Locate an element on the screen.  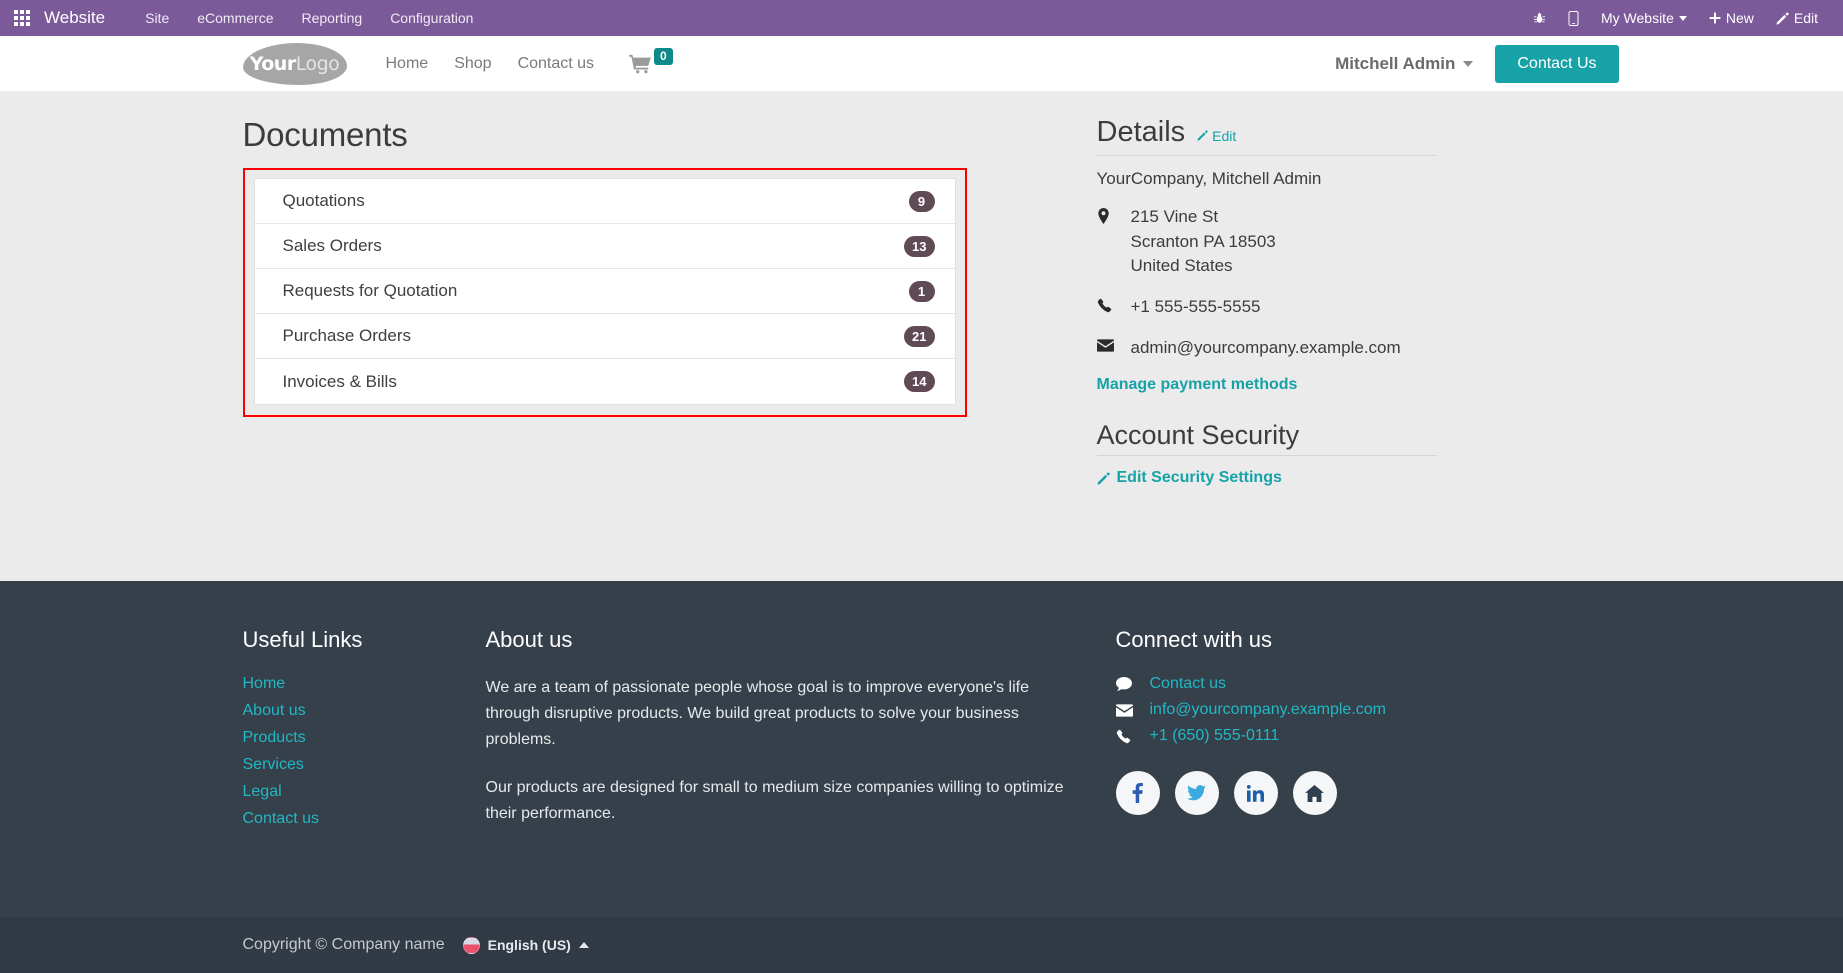
company-name: YourCompany, Mitchell Admin is located at coordinates (1209, 178).